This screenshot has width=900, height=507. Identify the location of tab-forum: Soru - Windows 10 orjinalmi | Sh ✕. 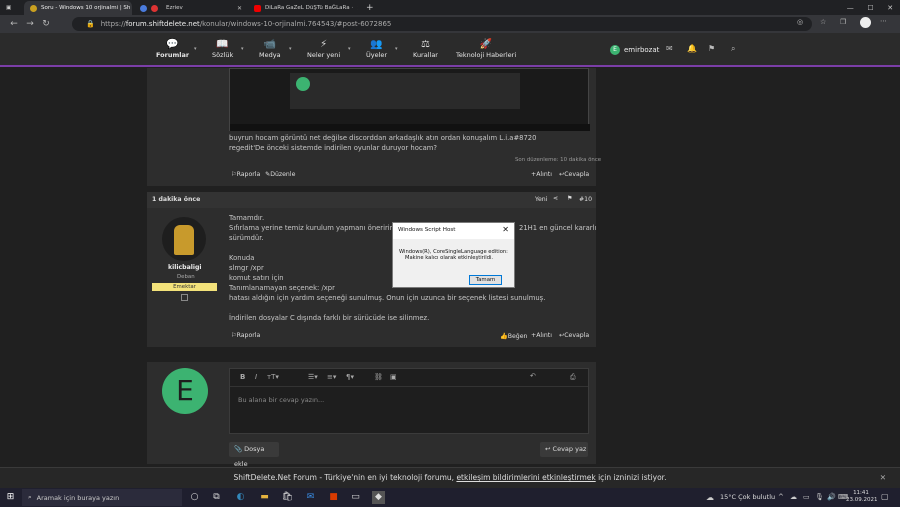
(78, 8).